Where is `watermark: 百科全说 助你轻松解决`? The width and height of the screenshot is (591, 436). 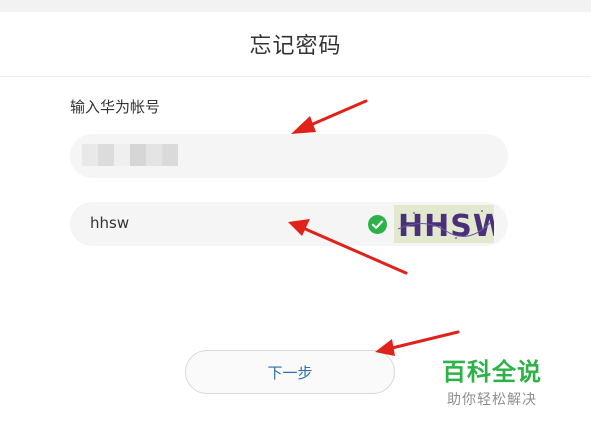 watermark: 百科全说 助你轻松解决 is located at coordinates (492, 380).